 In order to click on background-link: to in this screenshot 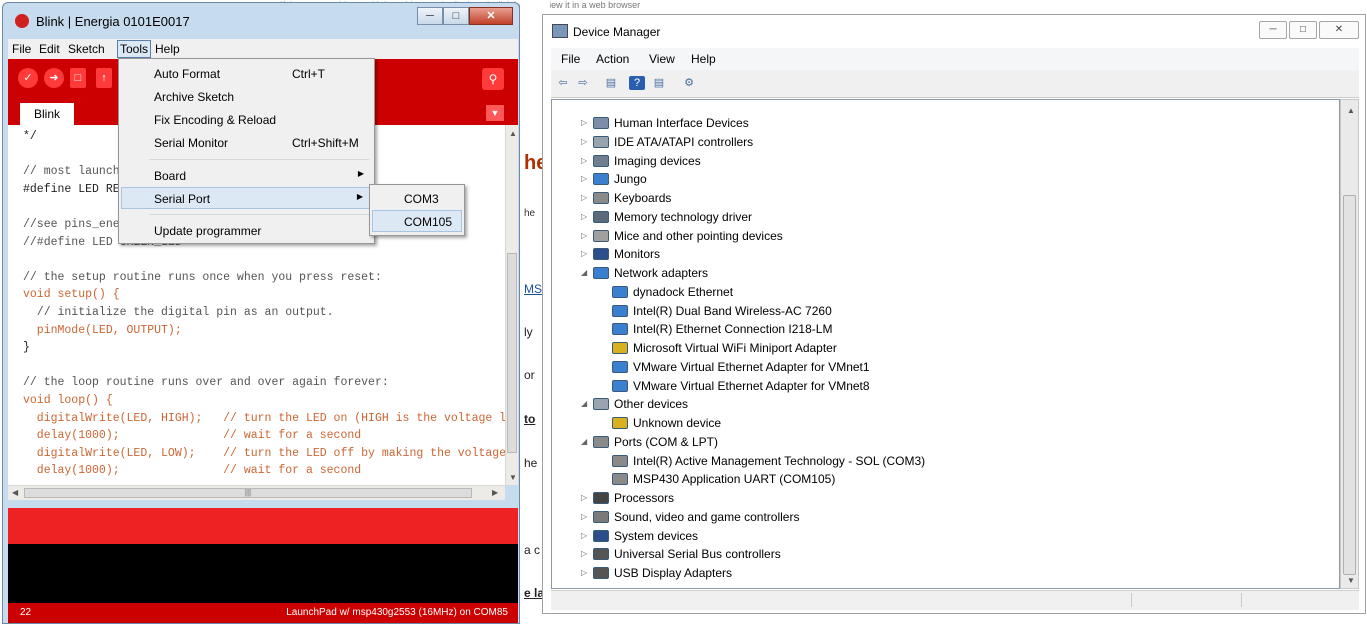, I will do `click(529, 419)`.